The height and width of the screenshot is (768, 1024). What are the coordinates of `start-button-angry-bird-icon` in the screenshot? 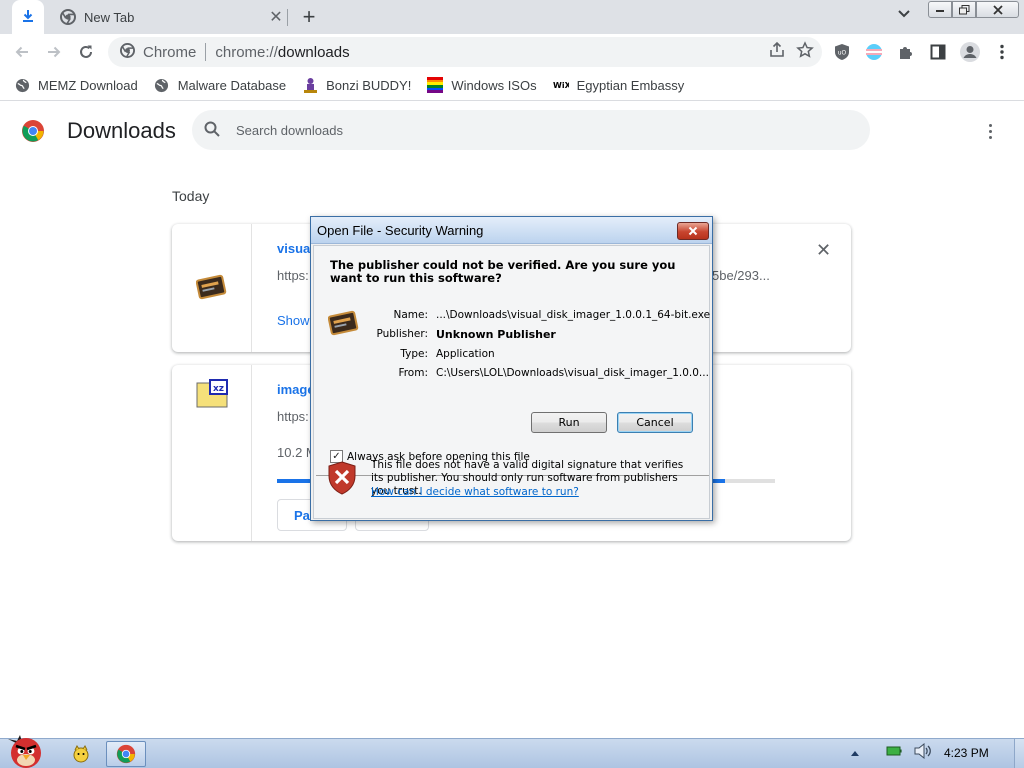 It's located at (26, 748).